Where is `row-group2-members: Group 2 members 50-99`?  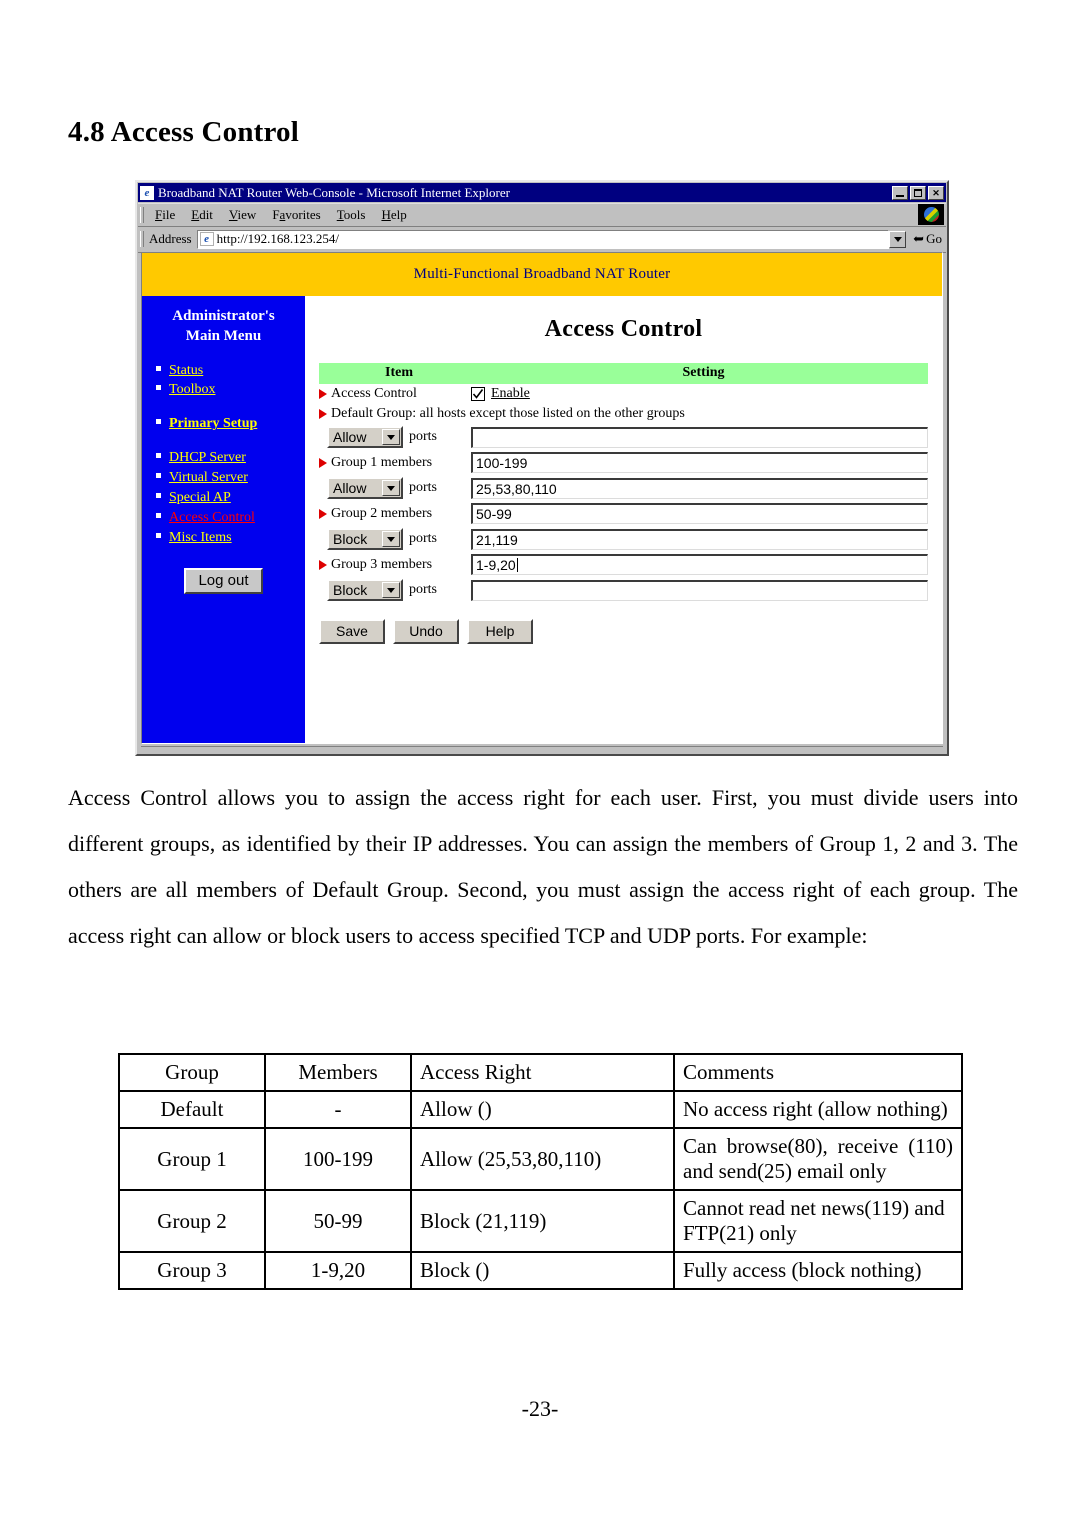 row-group2-members: Group 2 members 50-99 is located at coordinates (623, 513).